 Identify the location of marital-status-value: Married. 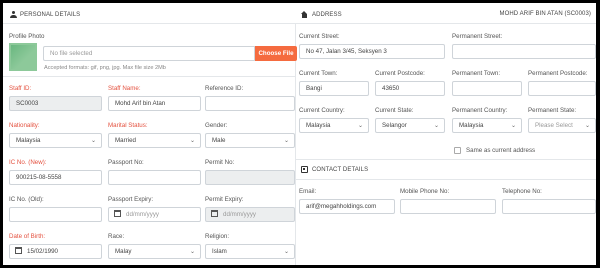
(125, 140).